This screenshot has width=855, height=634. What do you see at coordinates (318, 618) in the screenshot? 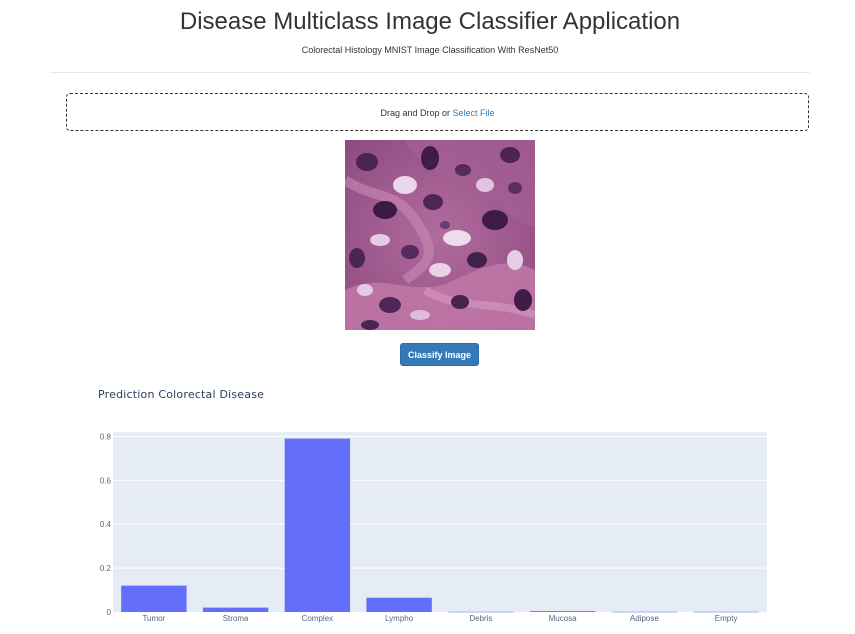
I see `x-tick-label: Complex` at bounding box center [318, 618].